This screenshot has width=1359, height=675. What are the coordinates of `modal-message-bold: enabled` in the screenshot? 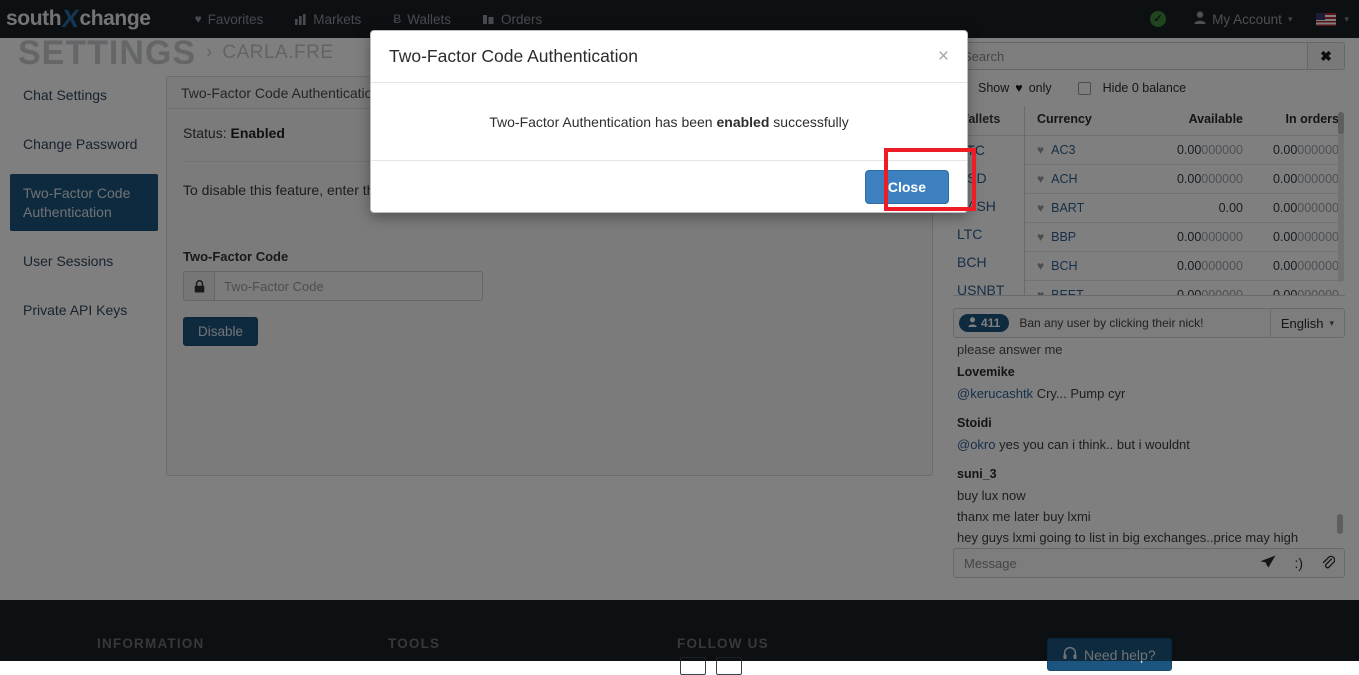 It's located at (742, 122).